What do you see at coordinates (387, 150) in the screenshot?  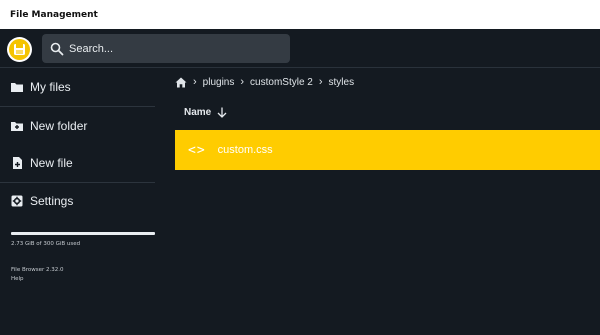 I see `file-row: <> custom.css` at bounding box center [387, 150].